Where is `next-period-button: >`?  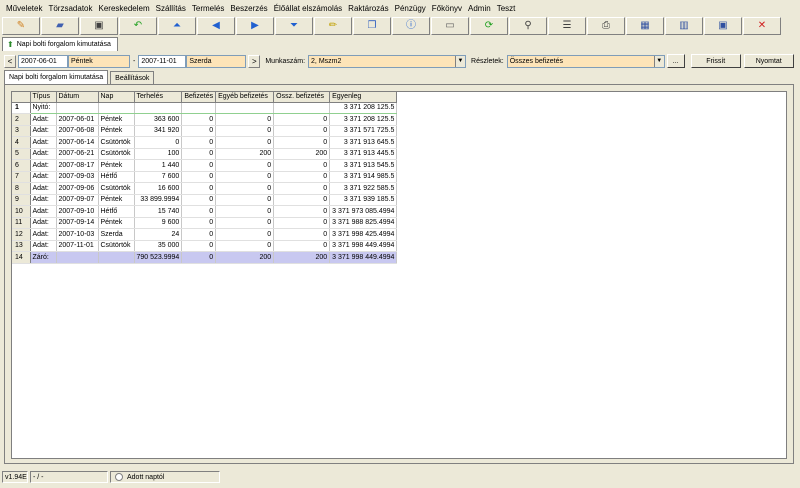 next-period-button: > is located at coordinates (254, 61).